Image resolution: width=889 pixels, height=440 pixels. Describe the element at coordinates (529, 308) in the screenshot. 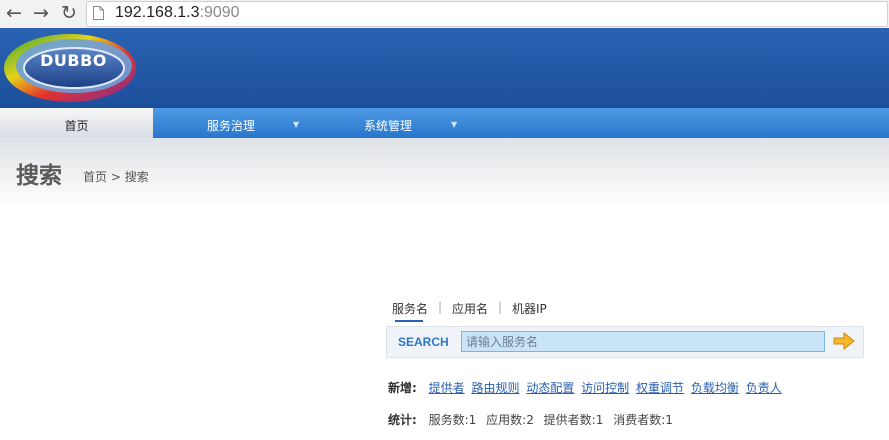

I see `tab-machine-ip: 机器IP` at that location.